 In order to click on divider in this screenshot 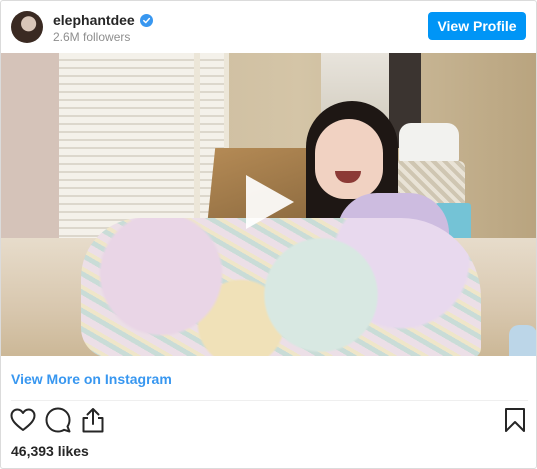, I will do `click(269, 400)`.